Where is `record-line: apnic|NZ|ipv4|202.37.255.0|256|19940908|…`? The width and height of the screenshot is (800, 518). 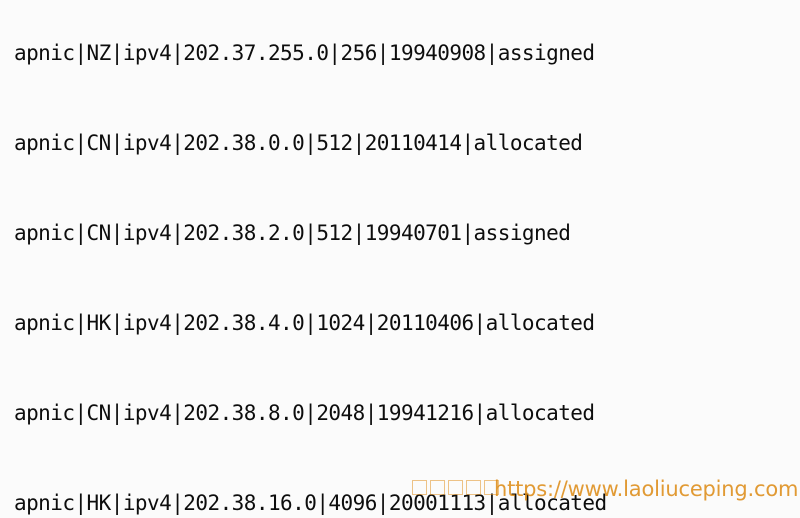 record-line: apnic|NZ|ipv4|202.37.255.0|256|19940908|… is located at coordinates (304, 53).